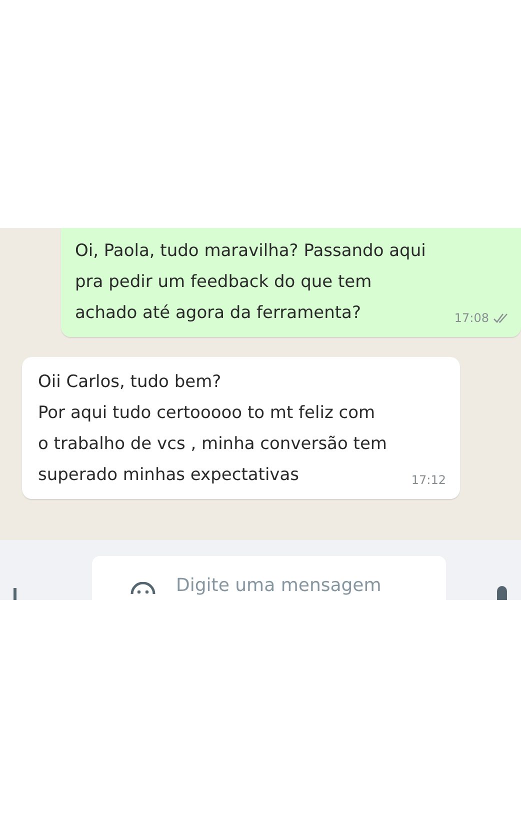  What do you see at coordinates (213, 444) in the screenshot?
I see `message-text: o trabalho de vcs , minha conversão tem` at bounding box center [213, 444].